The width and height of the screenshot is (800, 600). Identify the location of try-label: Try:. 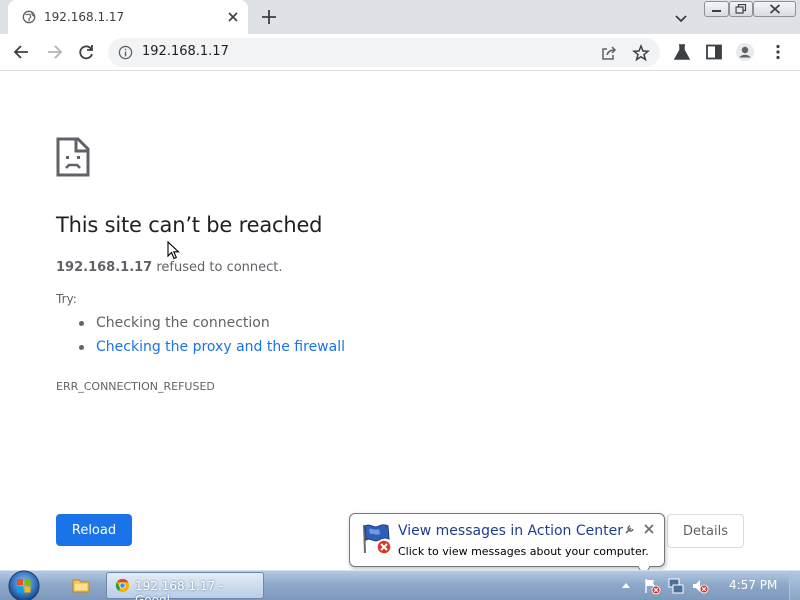
(66, 299).